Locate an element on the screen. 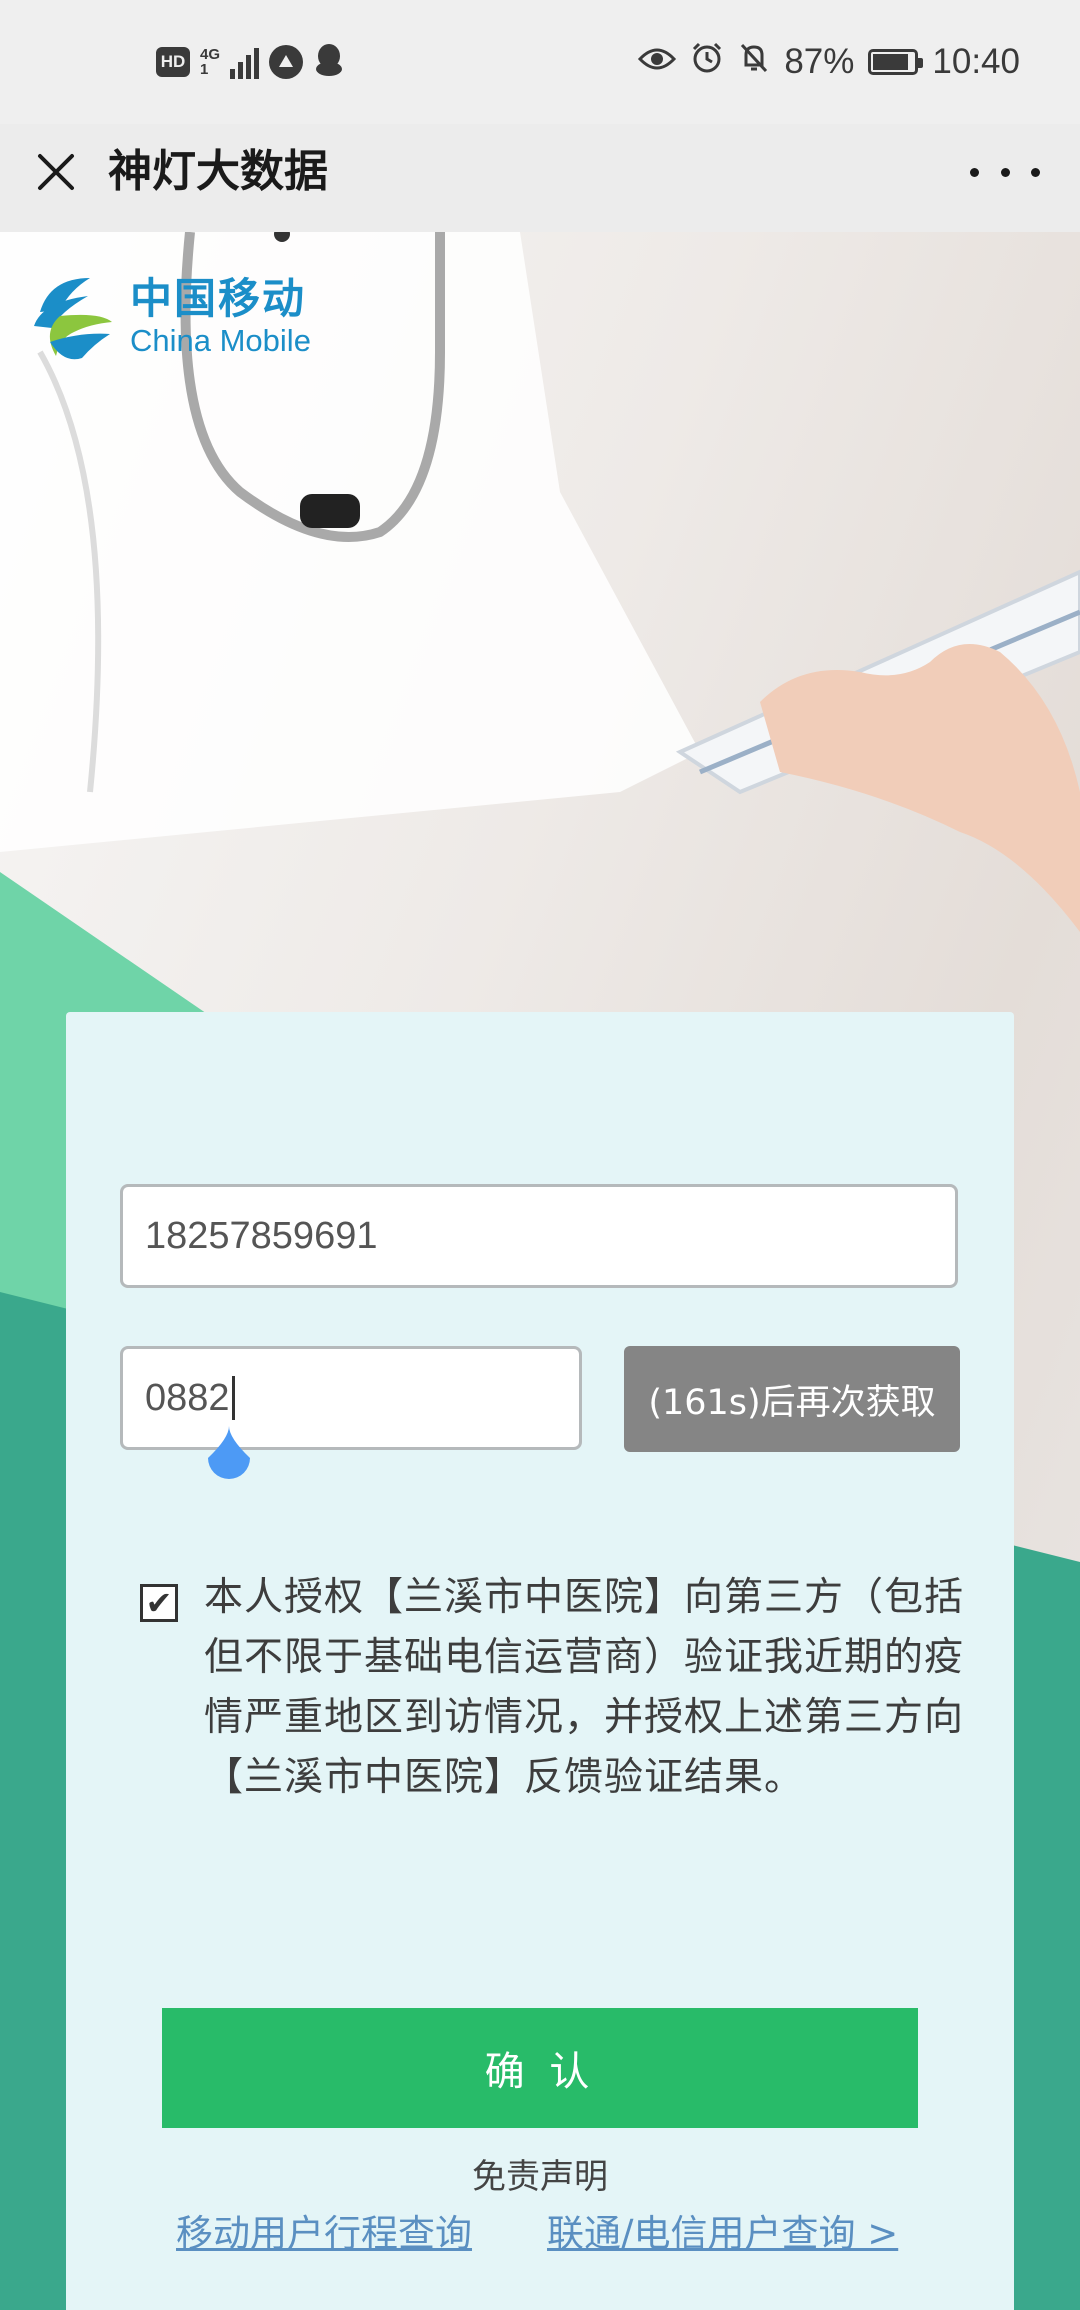 The width and height of the screenshot is (1080, 2310). app-icon is located at coordinates (286, 62).